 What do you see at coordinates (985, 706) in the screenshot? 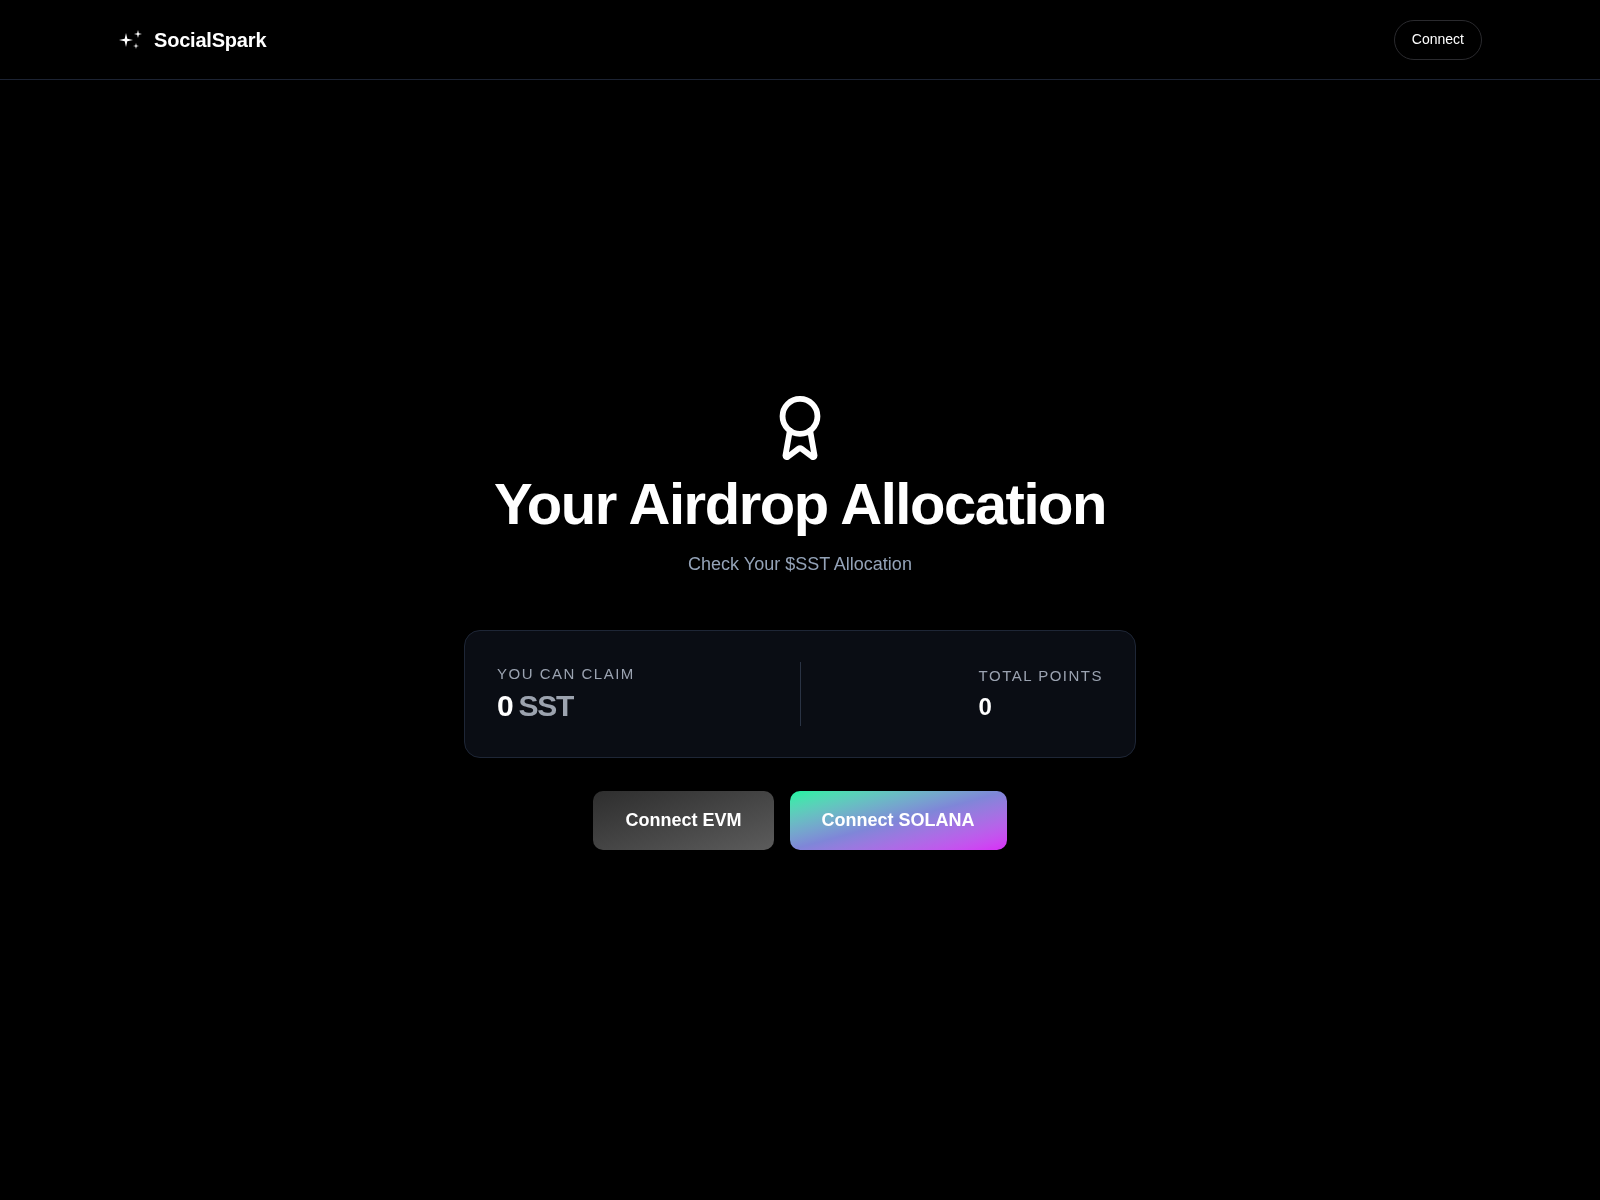
I see `points-value: 0` at bounding box center [985, 706].